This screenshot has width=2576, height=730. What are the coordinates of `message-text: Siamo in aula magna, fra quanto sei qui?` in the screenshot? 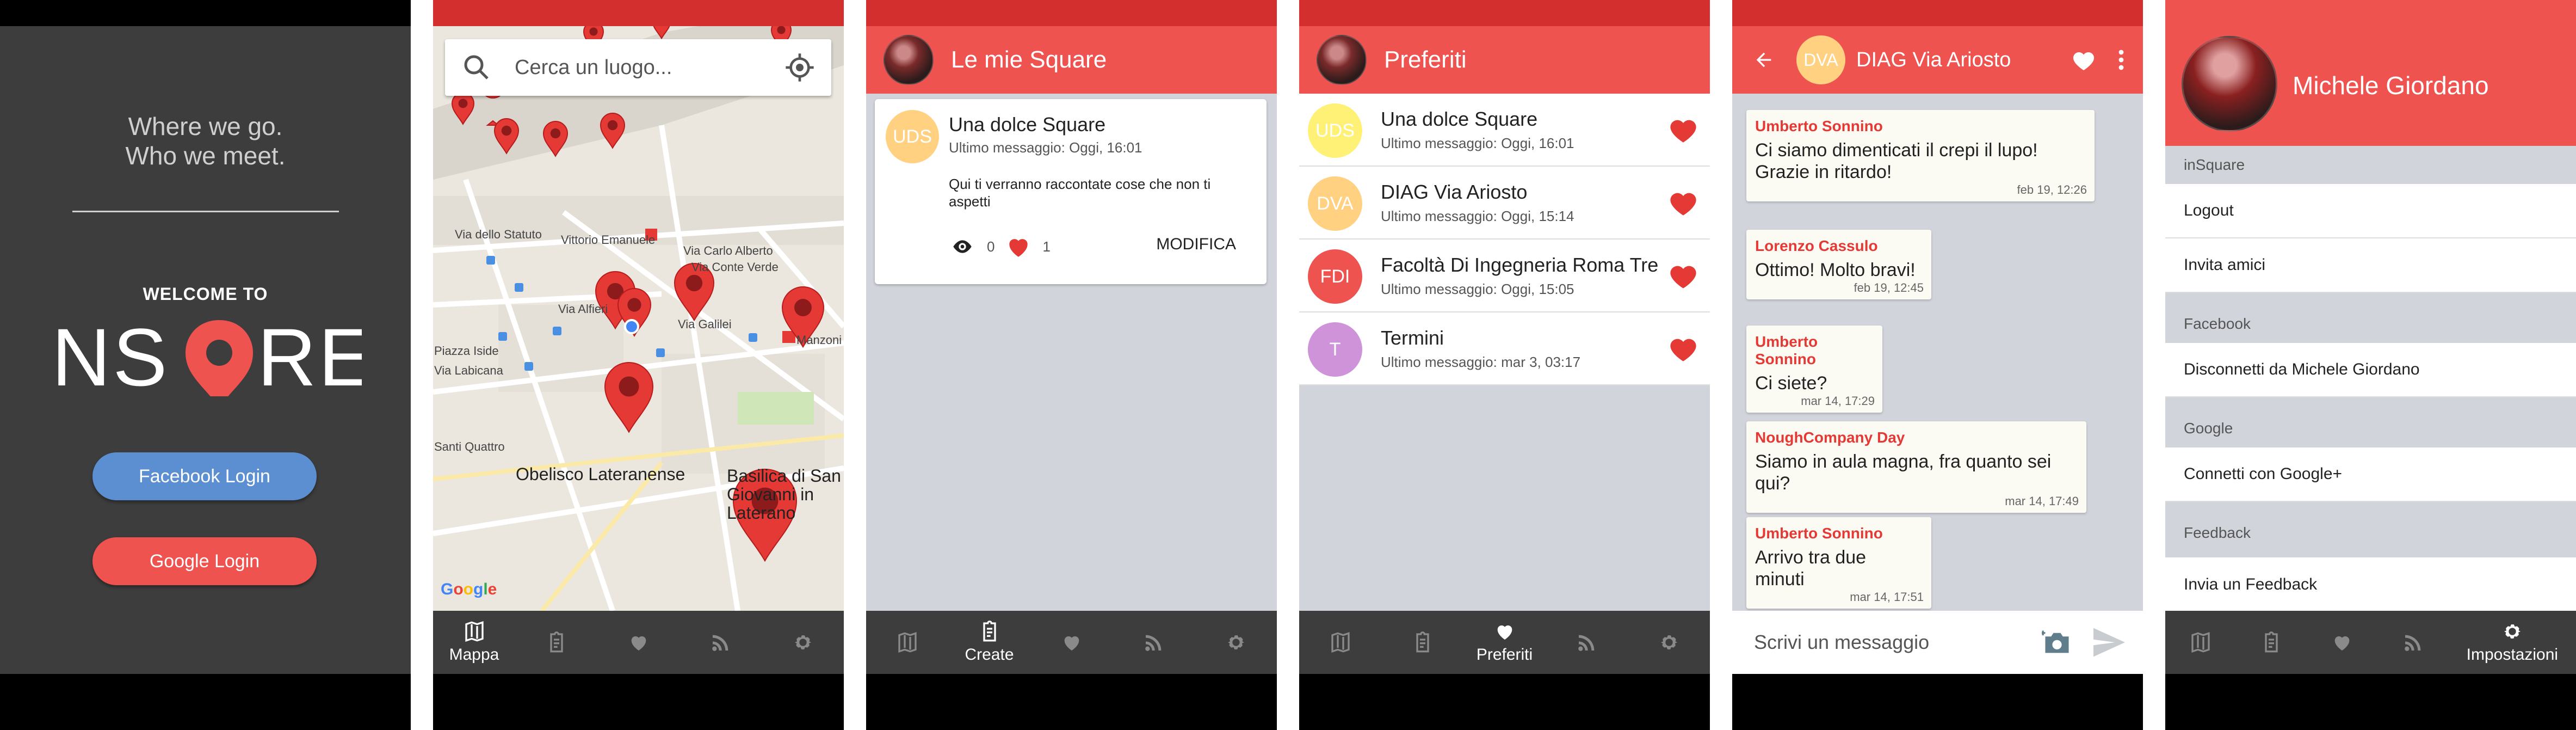 It's located at (1904, 472).